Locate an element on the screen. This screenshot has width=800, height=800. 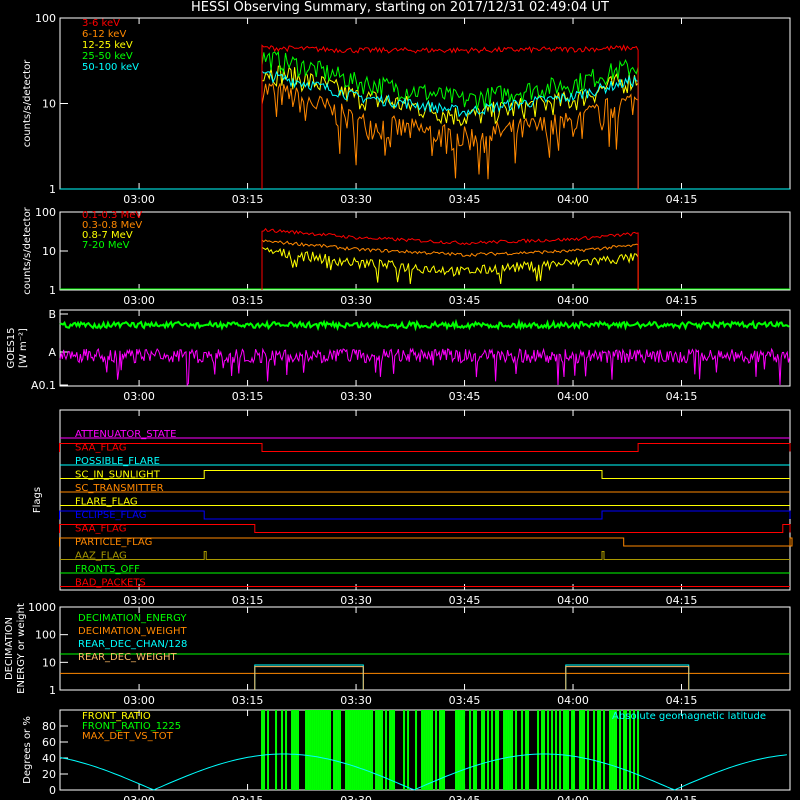
legend-entry: 50-100 keV is located at coordinates (110, 67).